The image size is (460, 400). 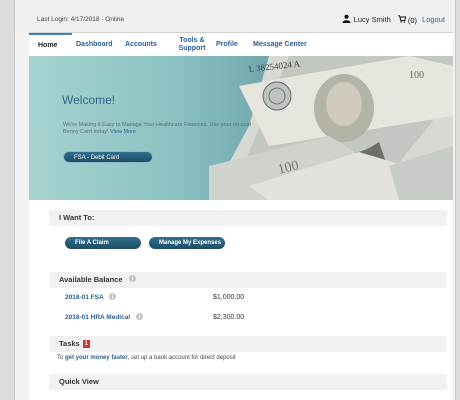 What do you see at coordinates (50, 45) in the screenshot?
I see `nav-home: Home` at bounding box center [50, 45].